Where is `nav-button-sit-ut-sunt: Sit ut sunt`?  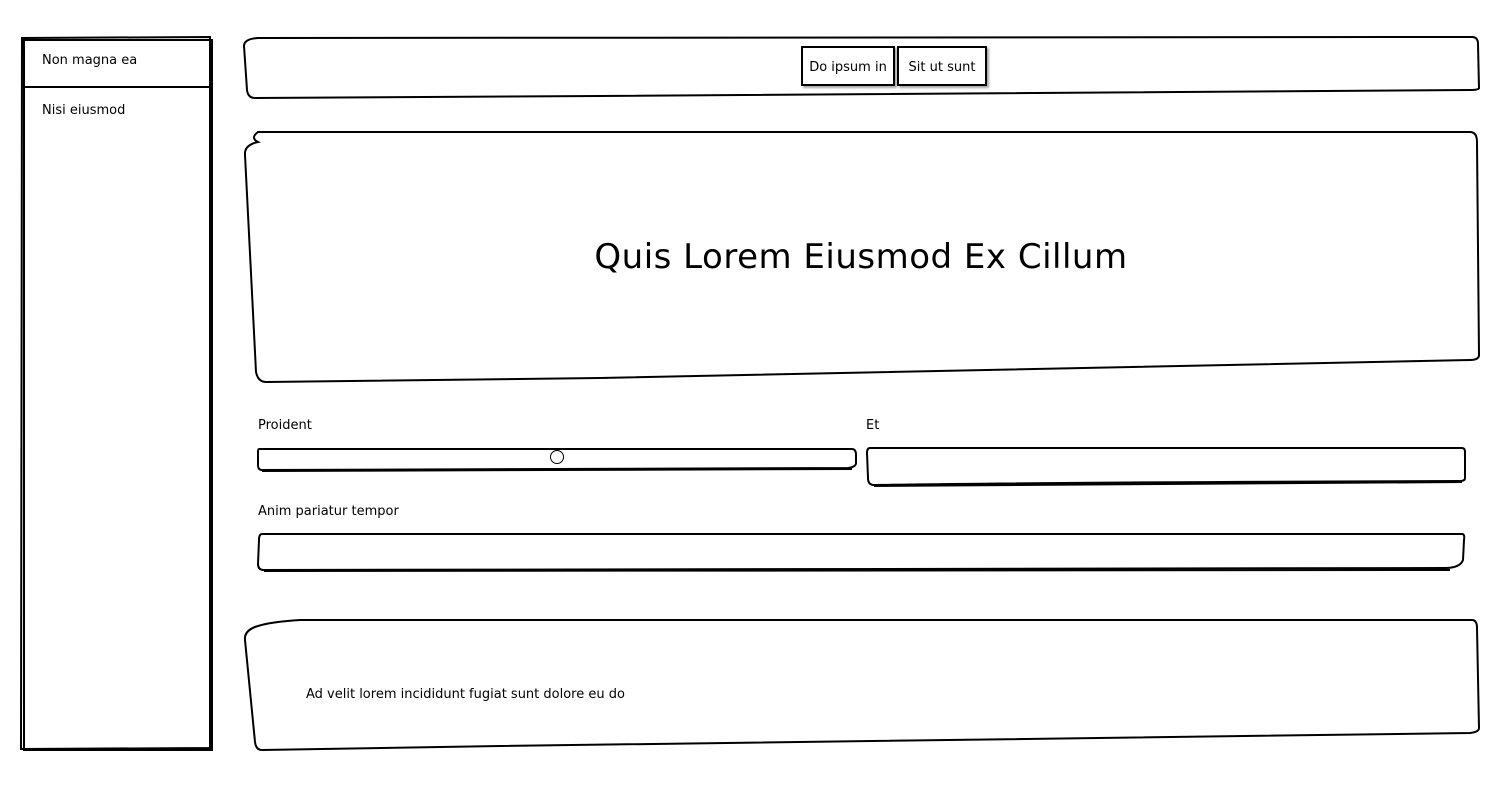 nav-button-sit-ut-sunt: Sit ut sunt is located at coordinates (942, 66).